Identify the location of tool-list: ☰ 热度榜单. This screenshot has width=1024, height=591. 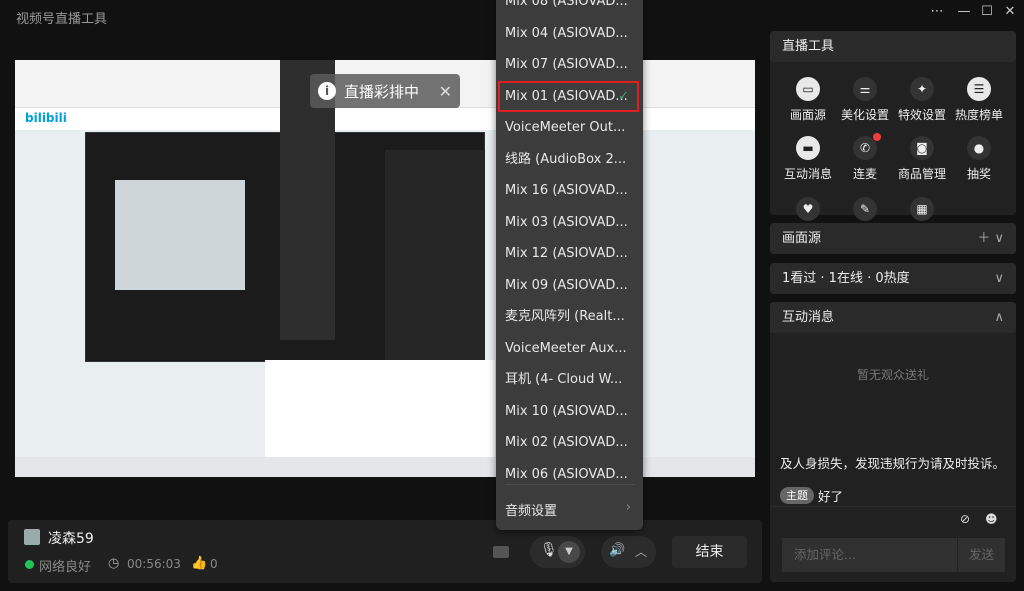
(979, 100).